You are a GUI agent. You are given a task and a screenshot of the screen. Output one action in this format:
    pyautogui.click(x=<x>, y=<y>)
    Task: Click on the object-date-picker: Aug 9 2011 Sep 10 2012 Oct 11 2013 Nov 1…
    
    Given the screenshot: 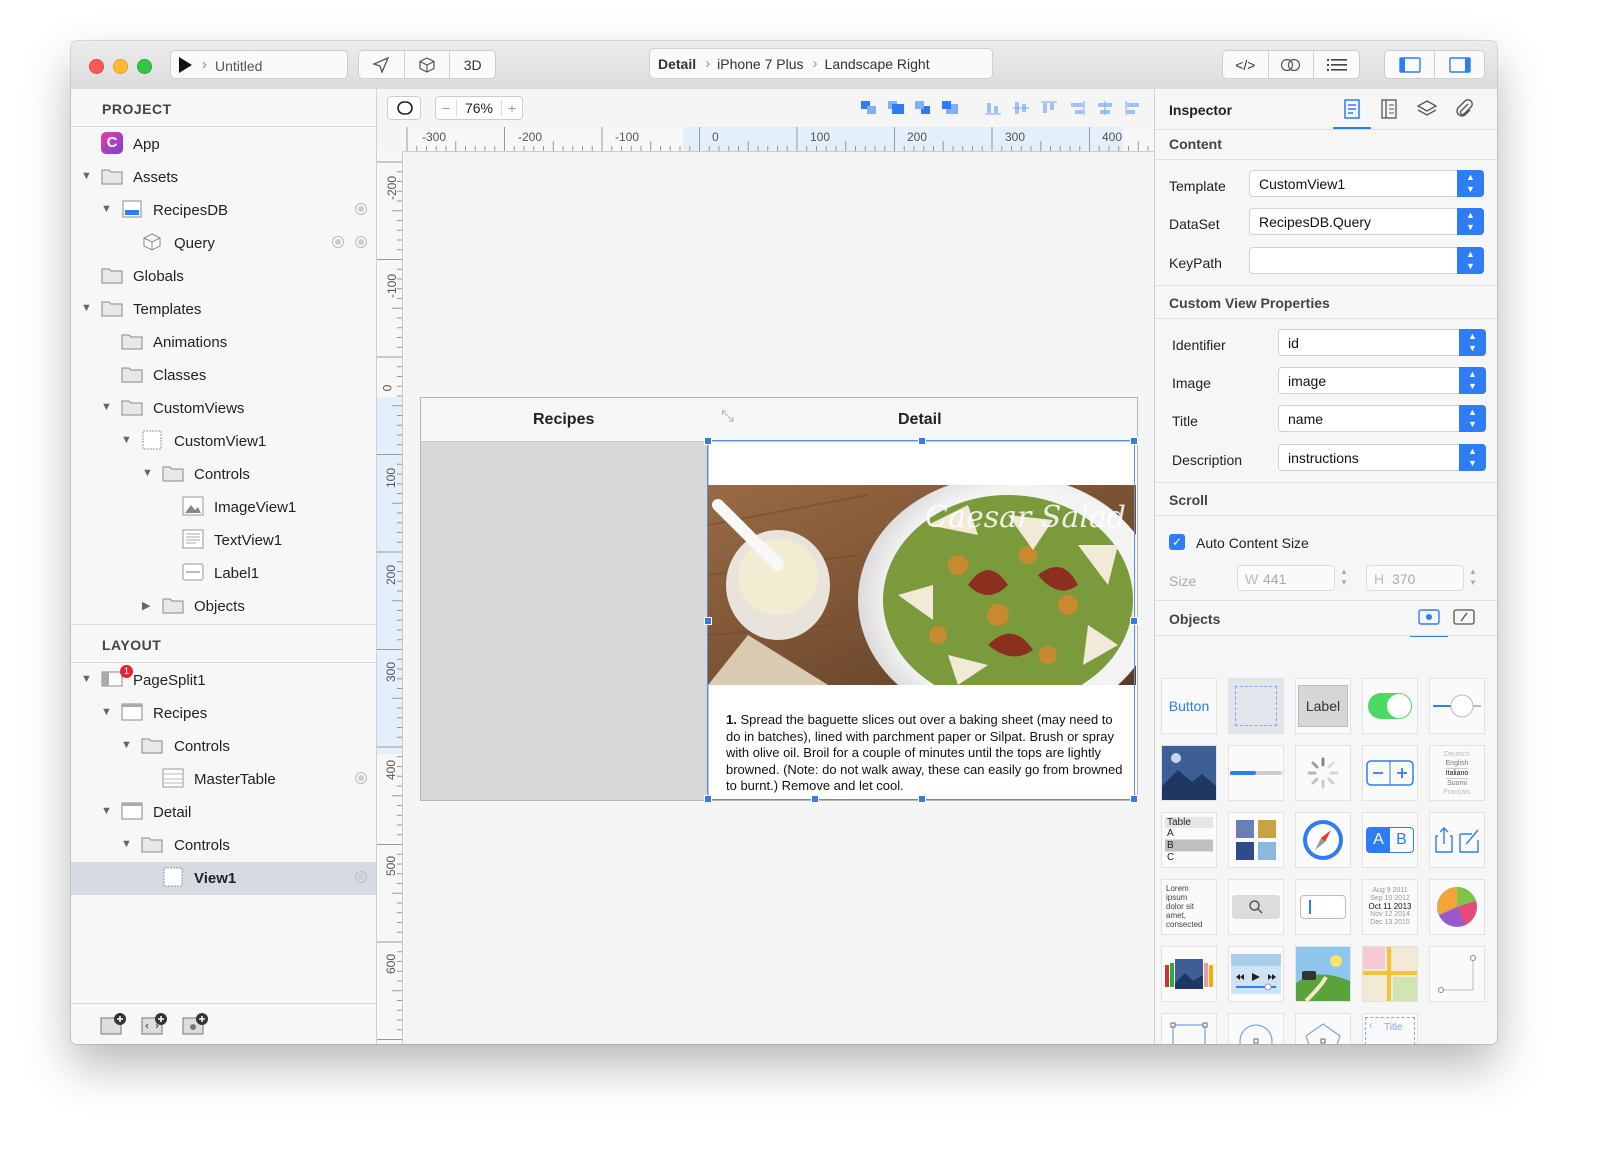 What is the action you would take?
    pyautogui.click(x=1390, y=907)
    